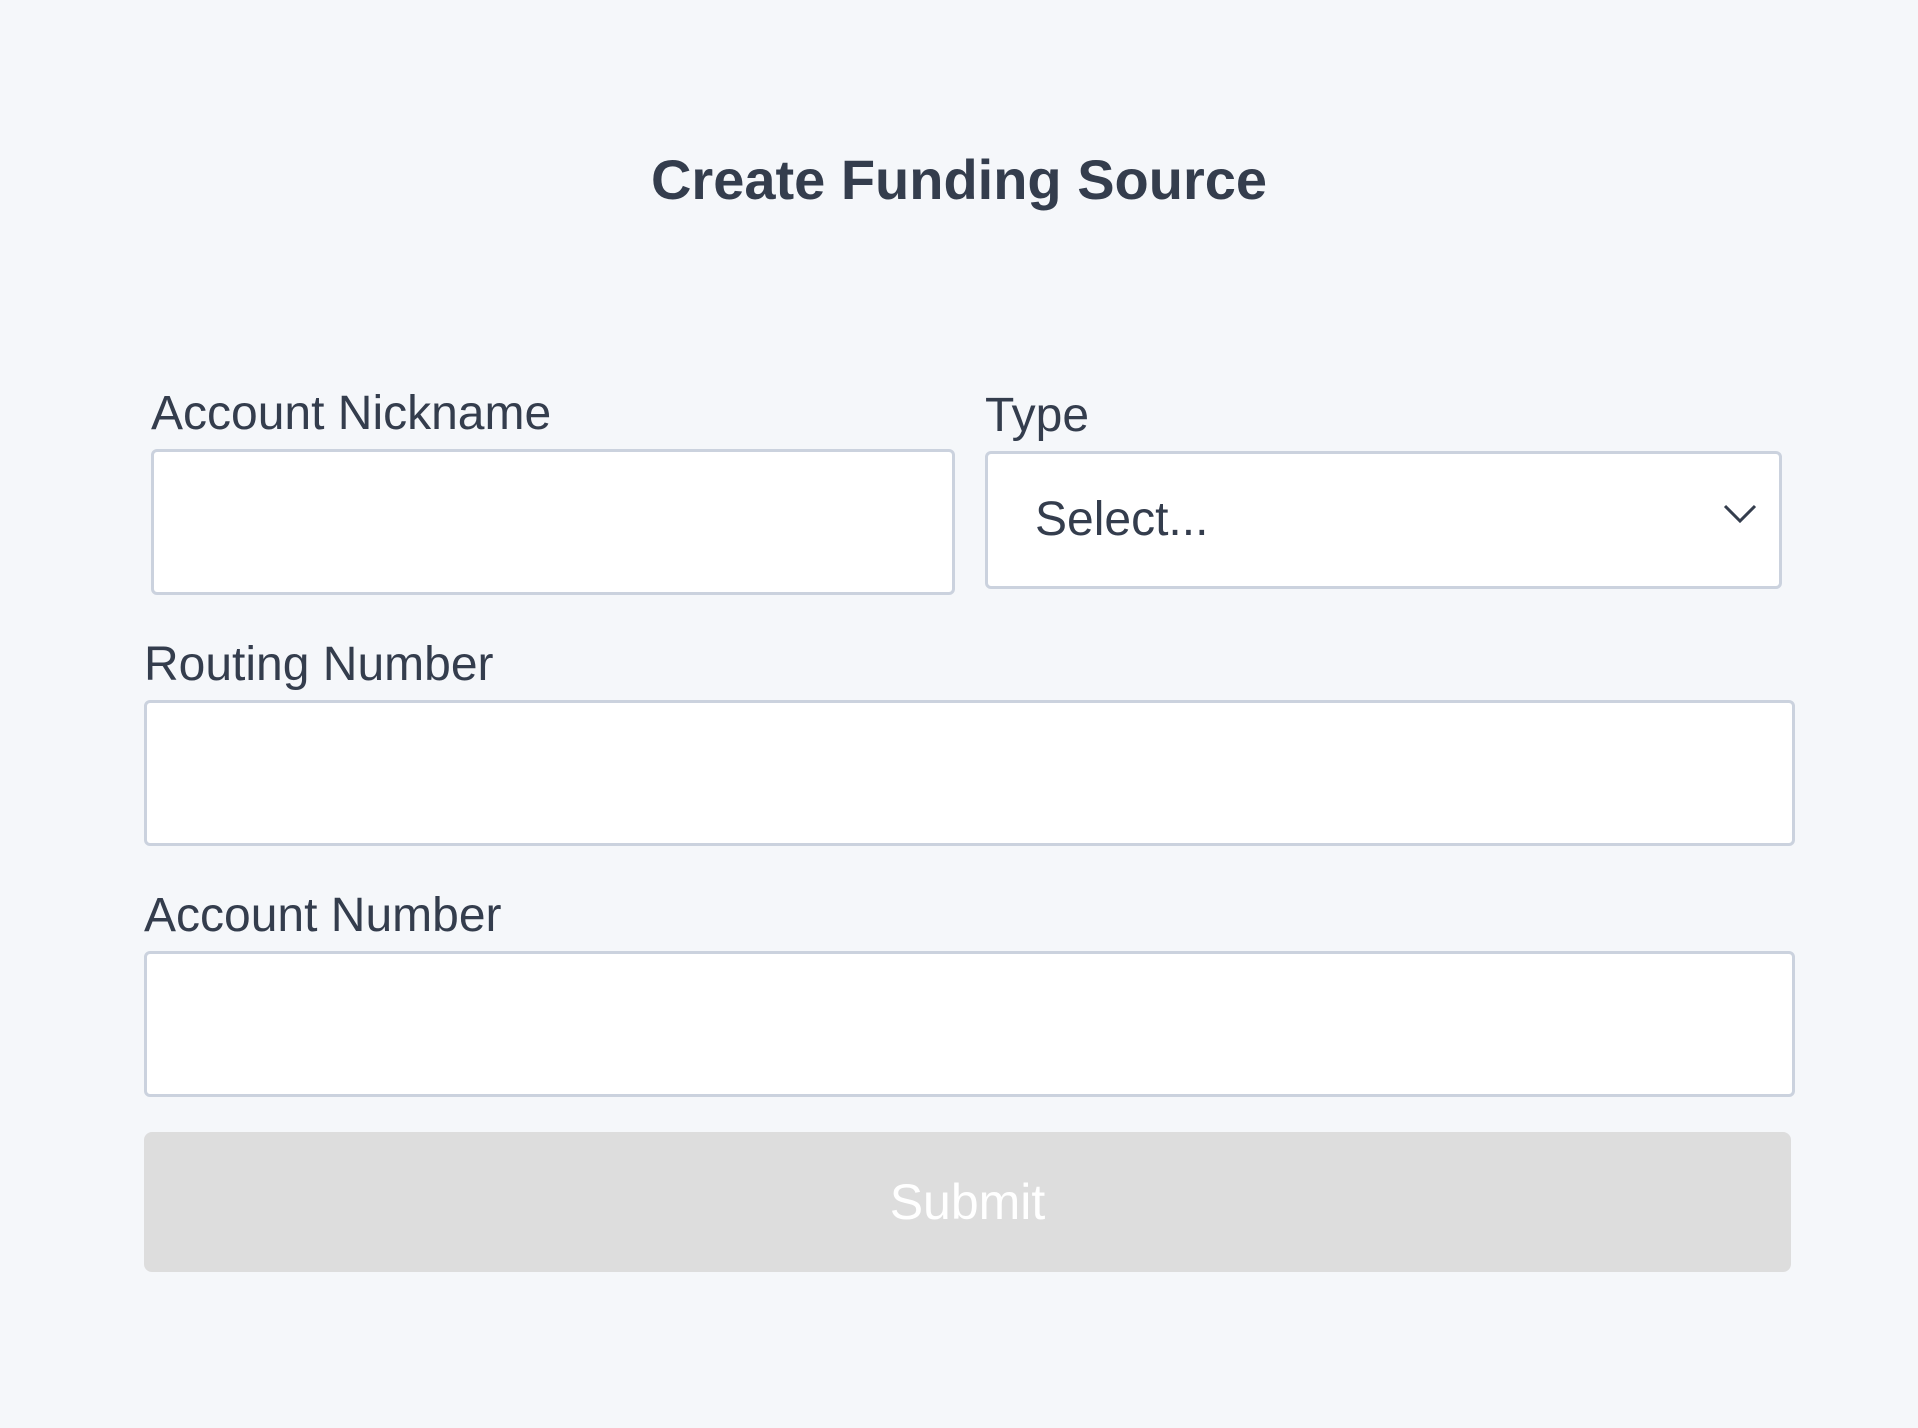 The width and height of the screenshot is (1918, 1428). I want to click on chevron-down-icon, so click(1740, 514).